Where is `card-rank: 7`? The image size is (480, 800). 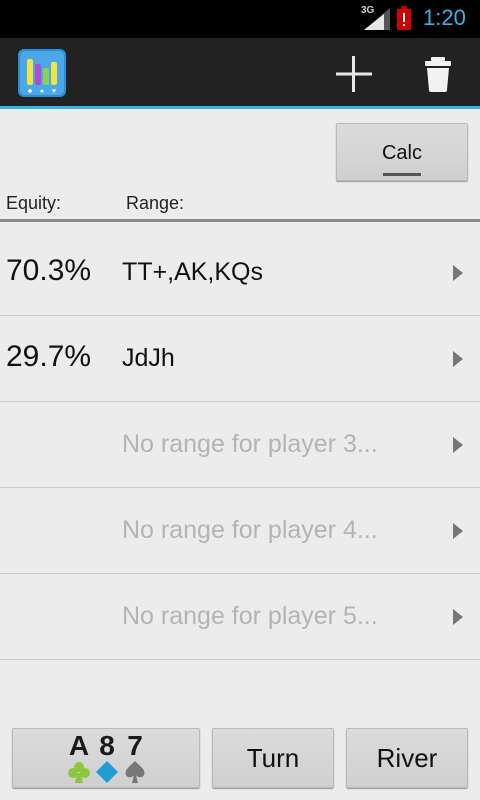
card-rank: 7 is located at coordinates (135, 745).